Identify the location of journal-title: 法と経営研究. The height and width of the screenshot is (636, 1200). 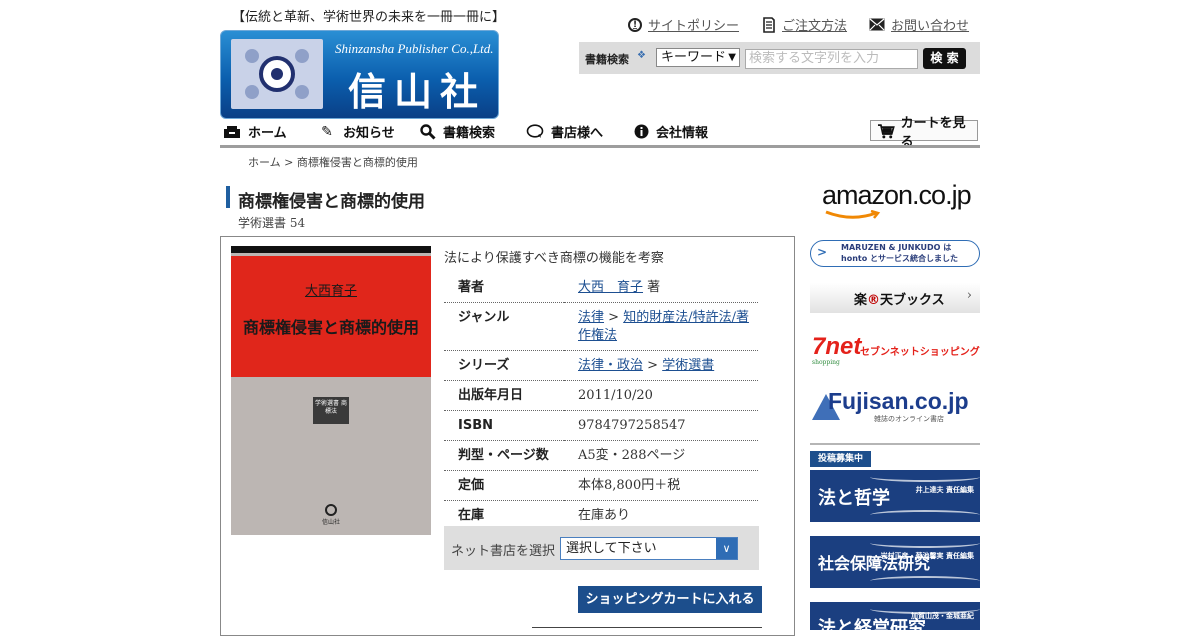
(872, 624).